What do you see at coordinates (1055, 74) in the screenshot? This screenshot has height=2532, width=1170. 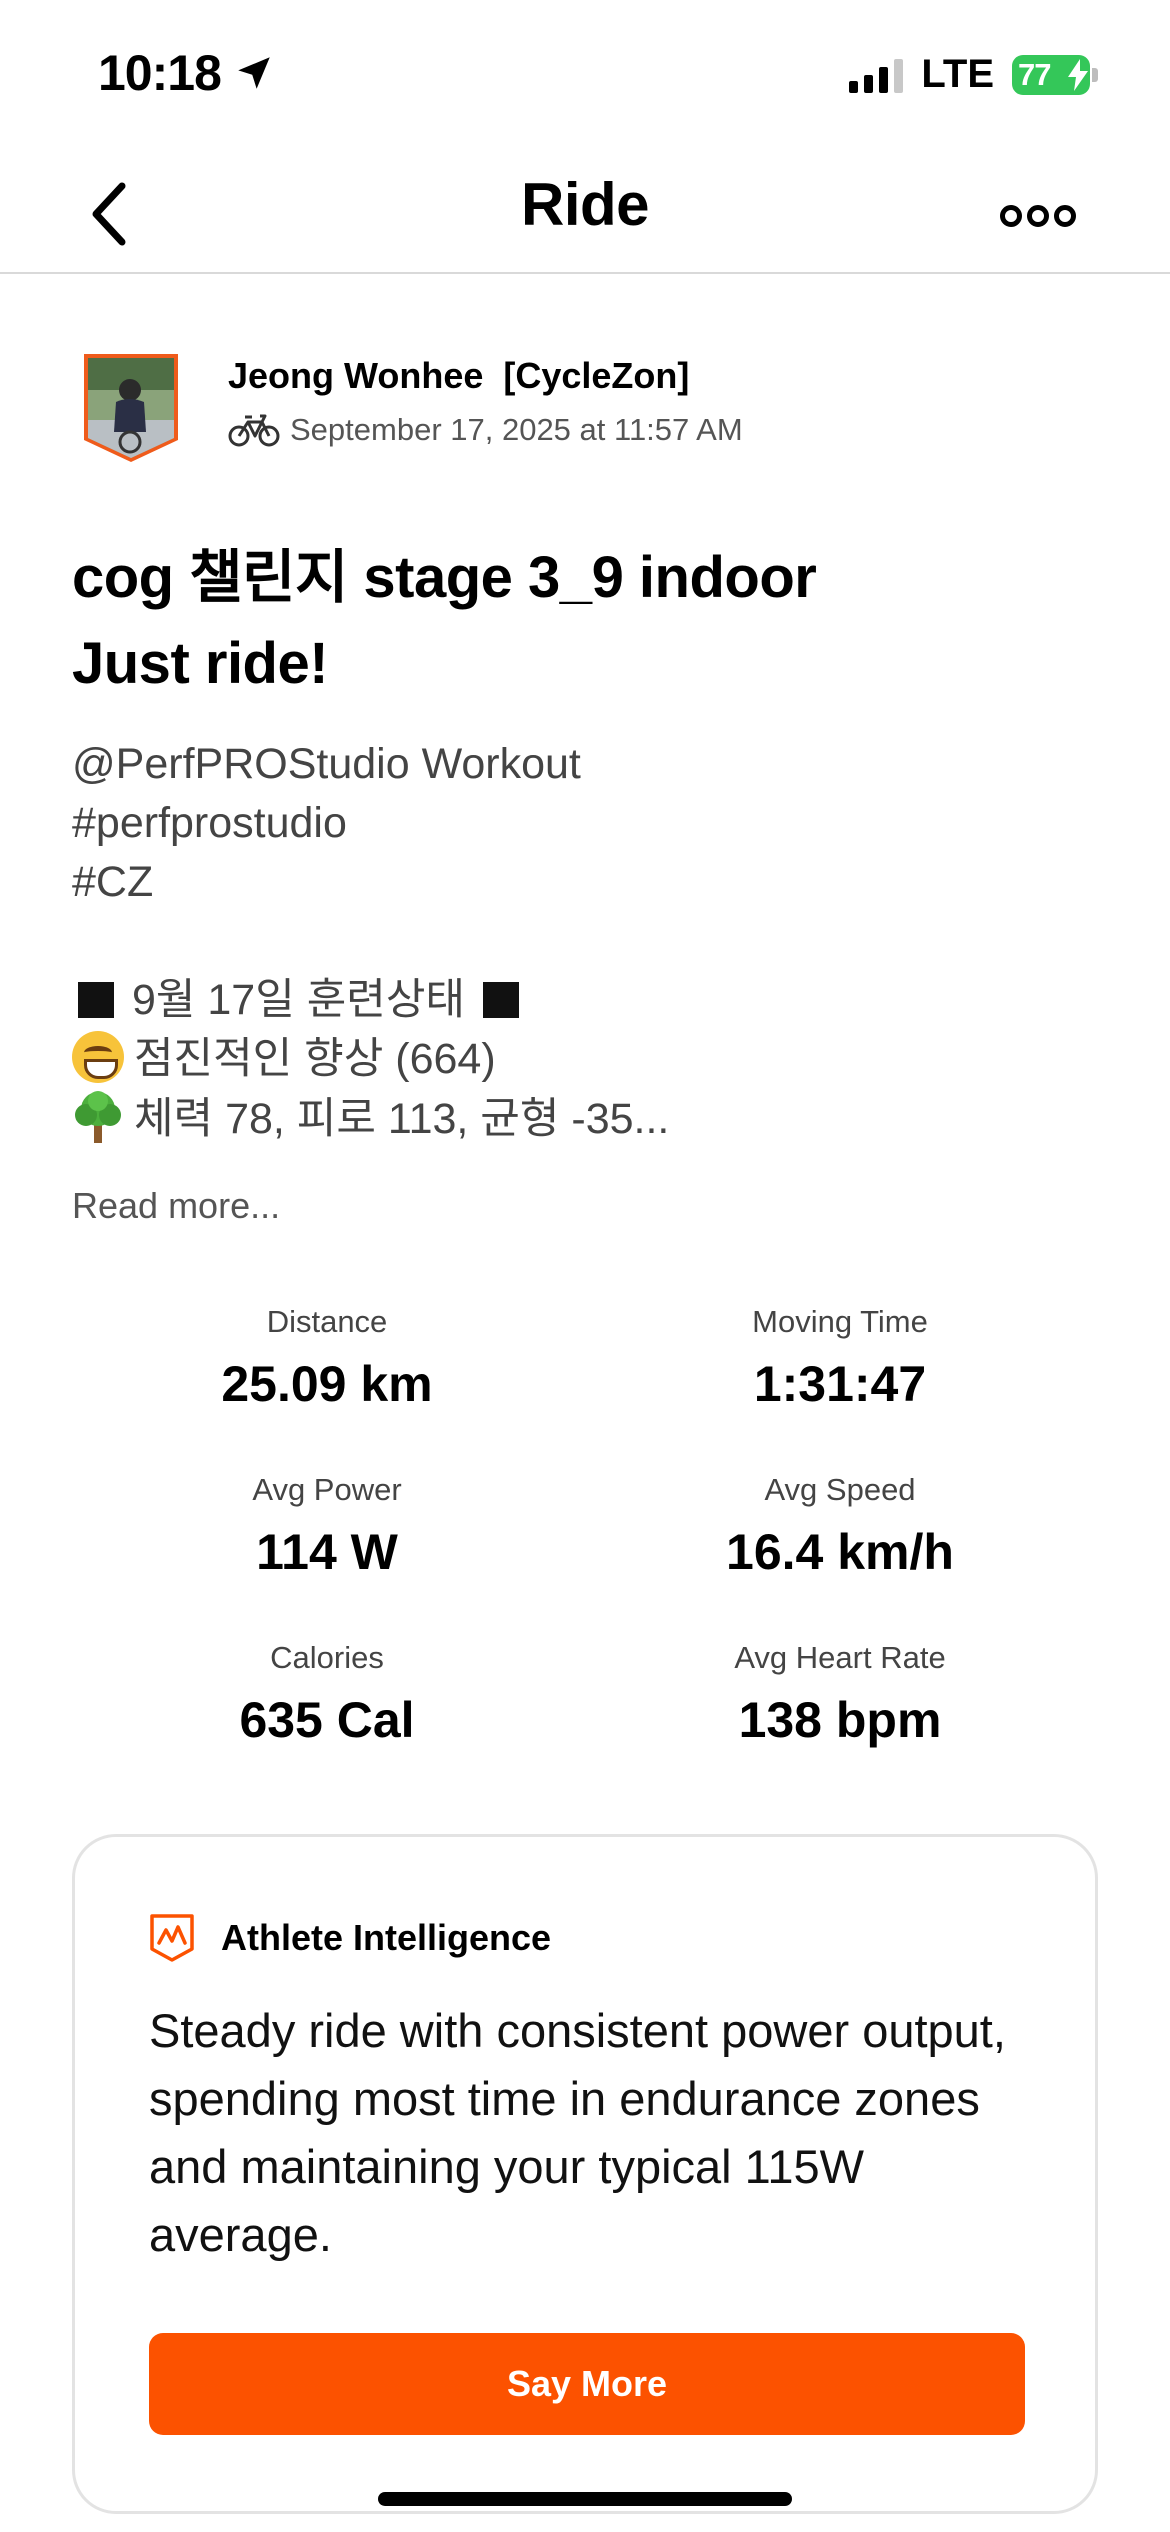 I see `battery-icon: 77` at bounding box center [1055, 74].